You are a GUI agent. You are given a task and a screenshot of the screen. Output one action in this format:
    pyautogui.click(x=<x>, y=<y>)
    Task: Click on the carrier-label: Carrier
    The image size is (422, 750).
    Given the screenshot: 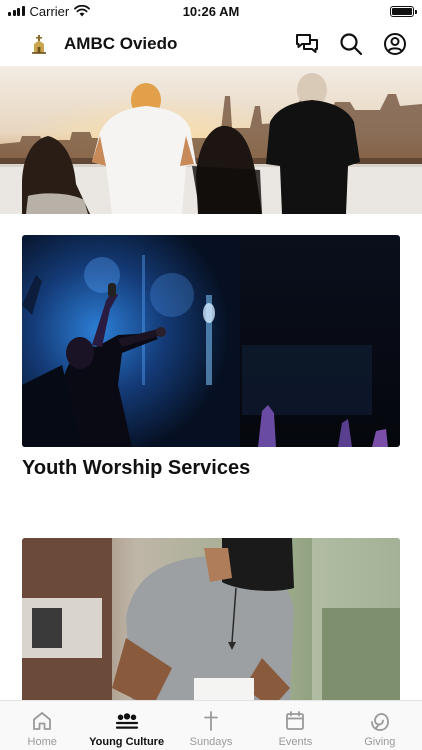 What is the action you would take?
    pyautogui.click(x=49, y=11)
    